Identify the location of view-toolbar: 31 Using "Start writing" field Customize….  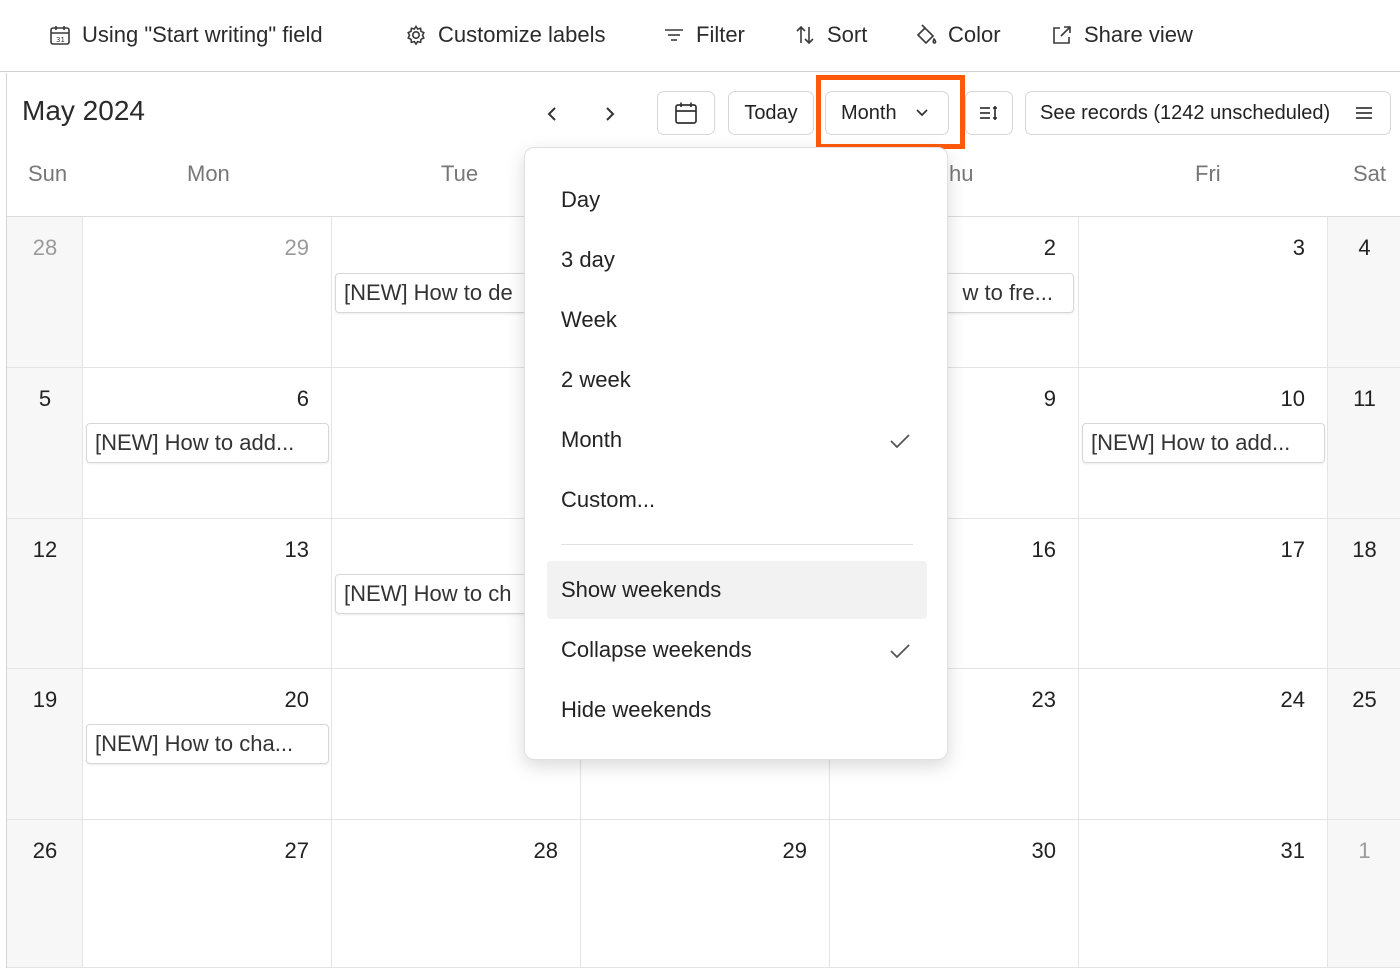
(700, 36).